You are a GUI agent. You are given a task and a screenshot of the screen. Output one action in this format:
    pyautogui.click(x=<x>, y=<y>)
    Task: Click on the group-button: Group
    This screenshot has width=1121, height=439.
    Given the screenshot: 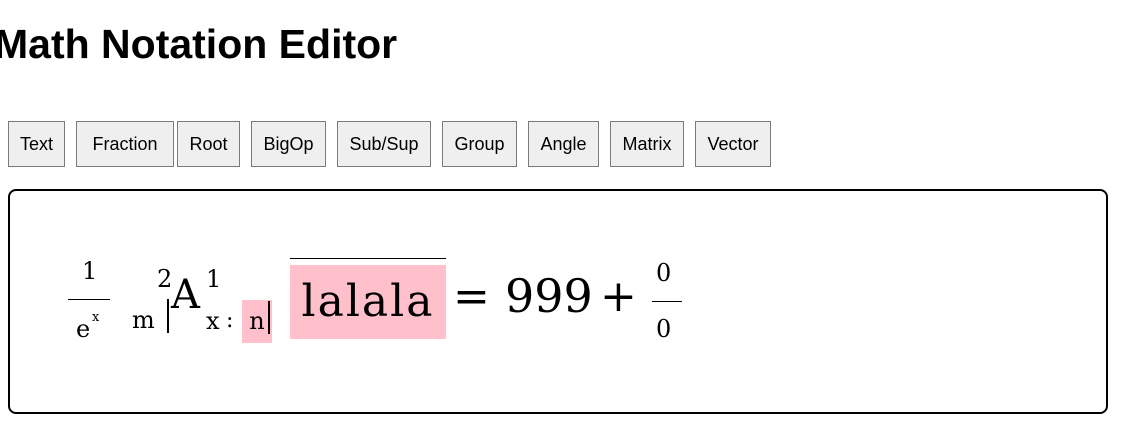 What is the action you would take?
    pyautogui.click(x=479, y=144)
    